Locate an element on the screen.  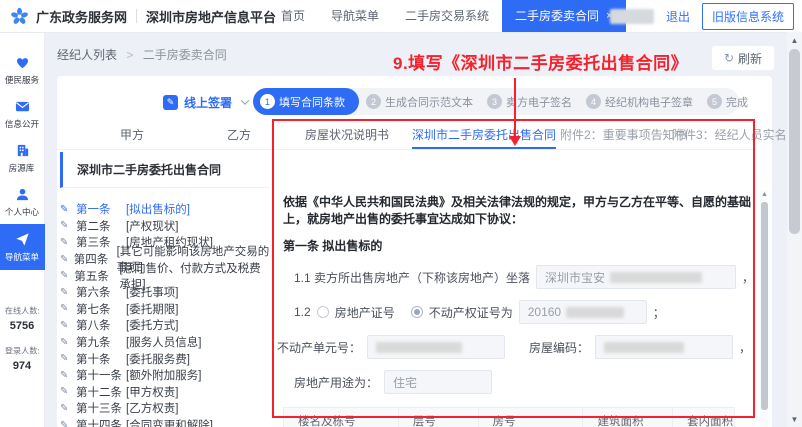
page-scrollbar: ▲ ▼ is located at coordinates (794, 229).